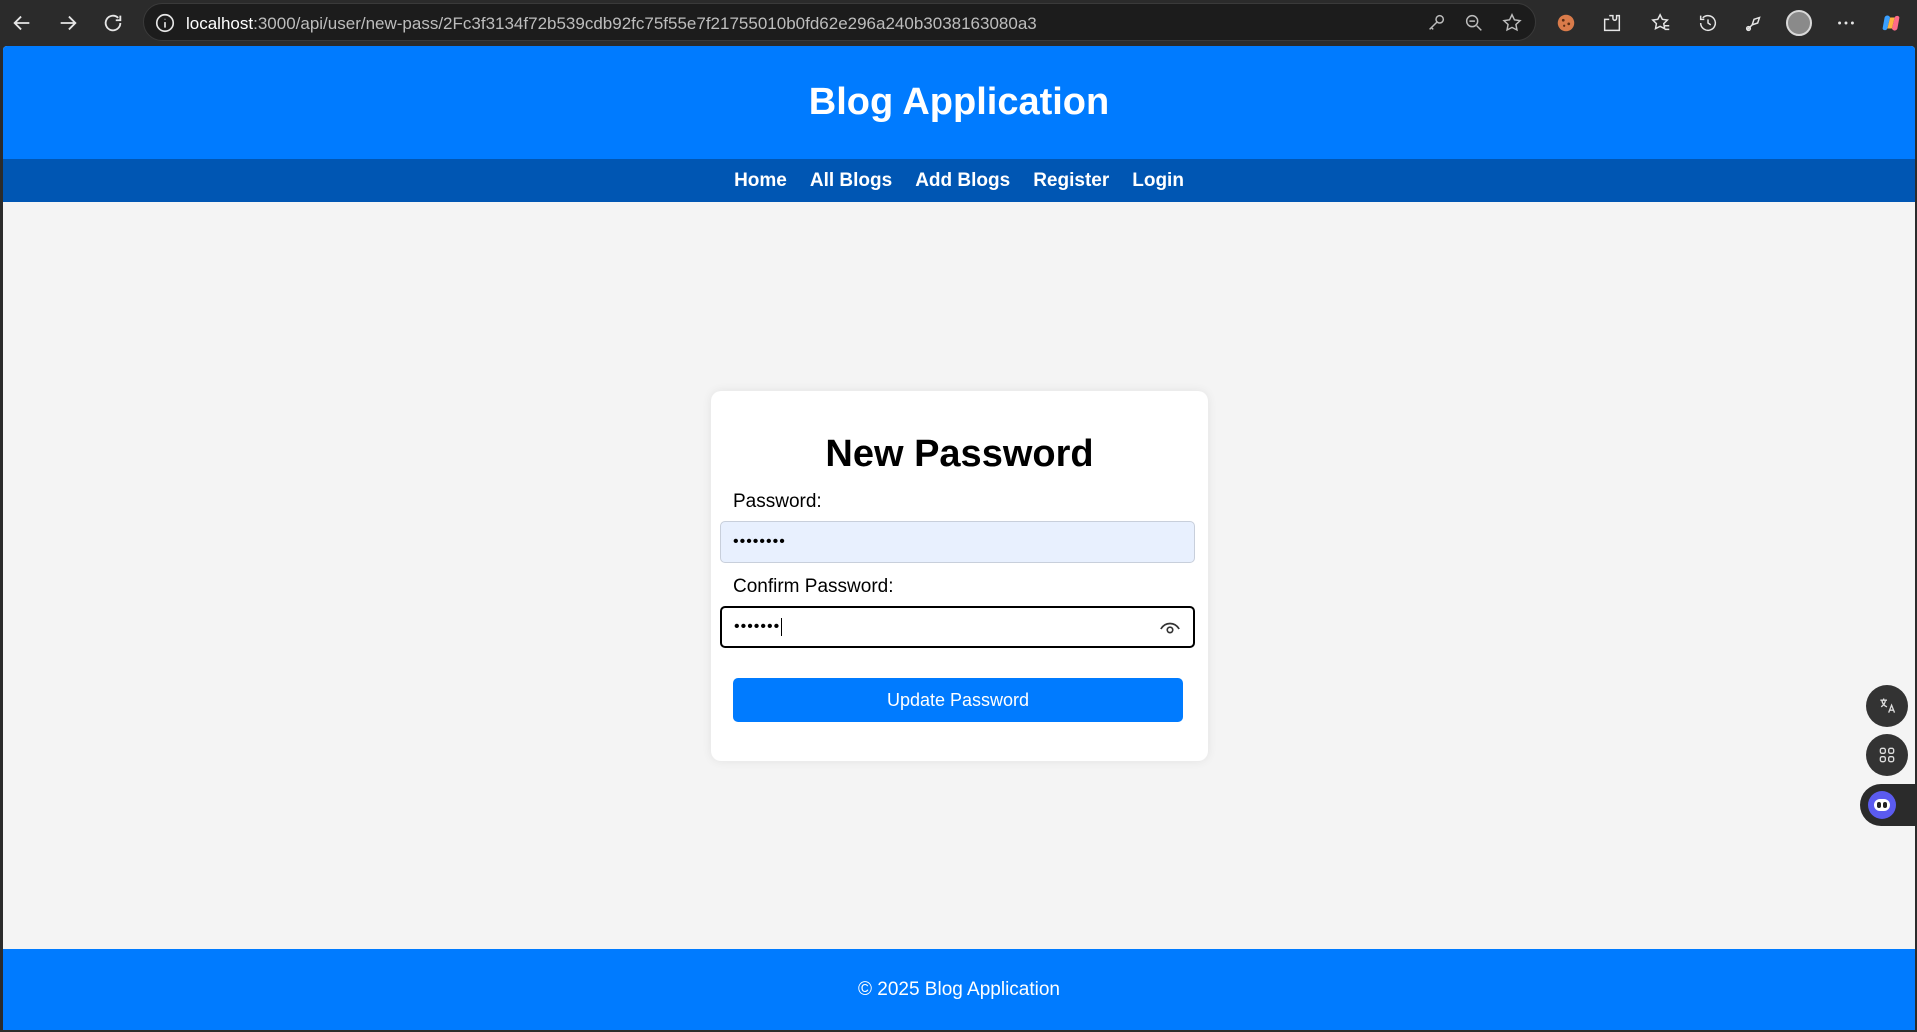 This screenshot has height=1032, width=1917. What do you see at coordinates (760, 181) in the screenshot?
I see `nav-home: Home` at bounding box center [760, 181].